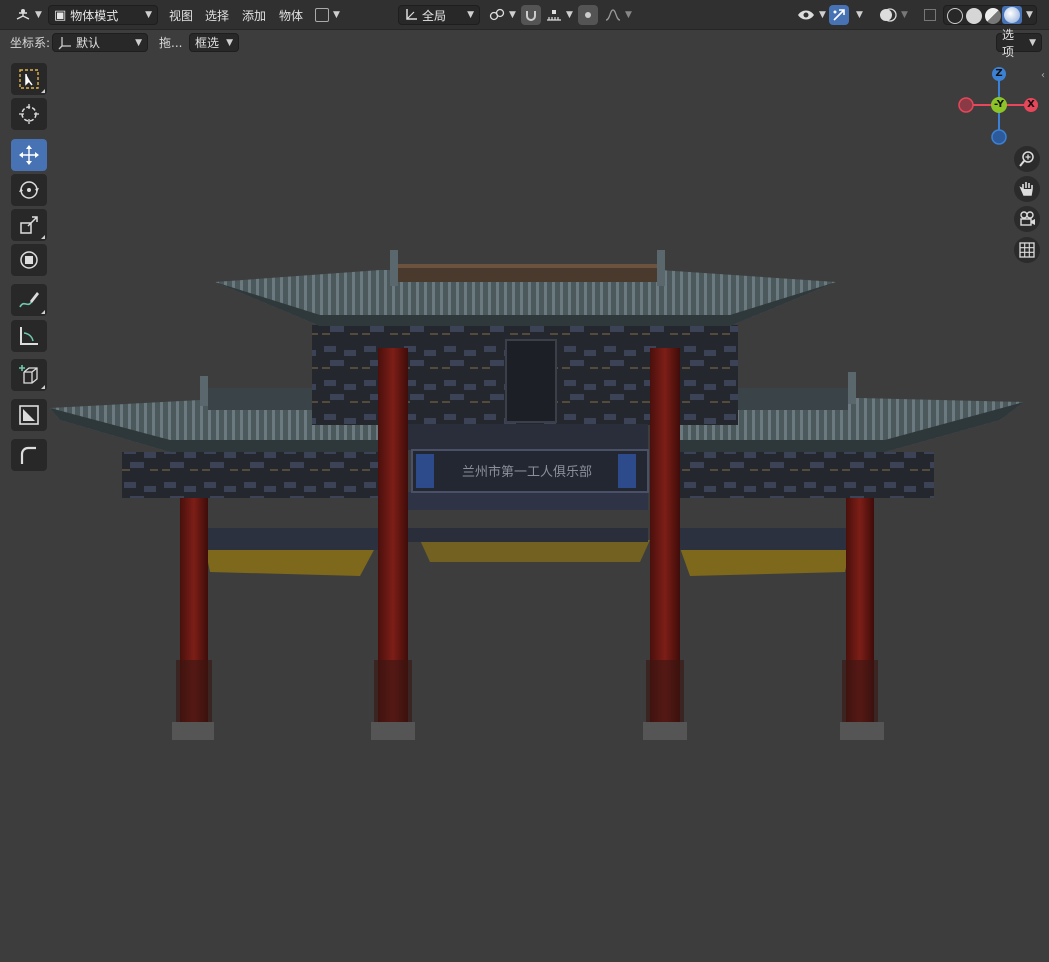 The height and width of the screenshot is (962, 1049). I want to click on transform-icon, so click(29, 260).